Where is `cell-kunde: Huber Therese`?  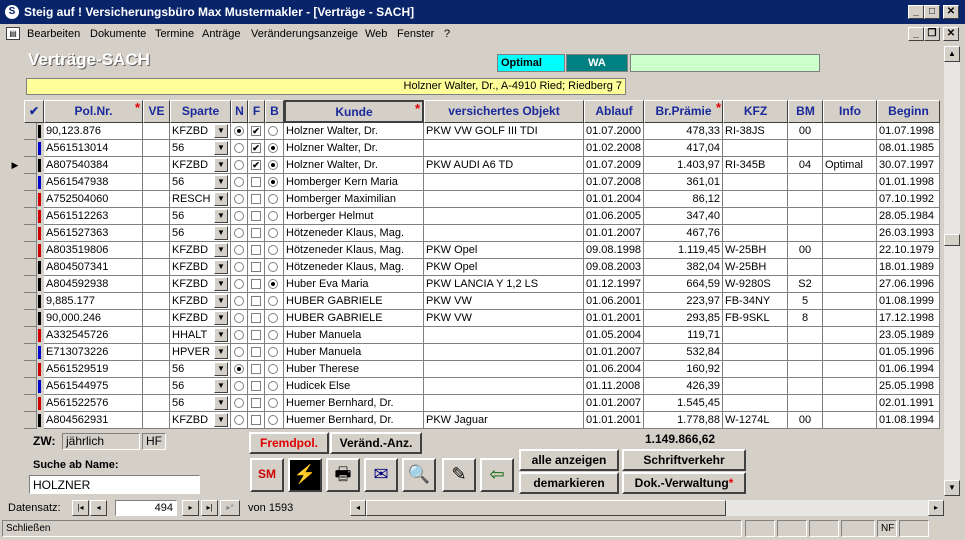 cell-kunde: Huber Therese is located at coordinates (354, 369).